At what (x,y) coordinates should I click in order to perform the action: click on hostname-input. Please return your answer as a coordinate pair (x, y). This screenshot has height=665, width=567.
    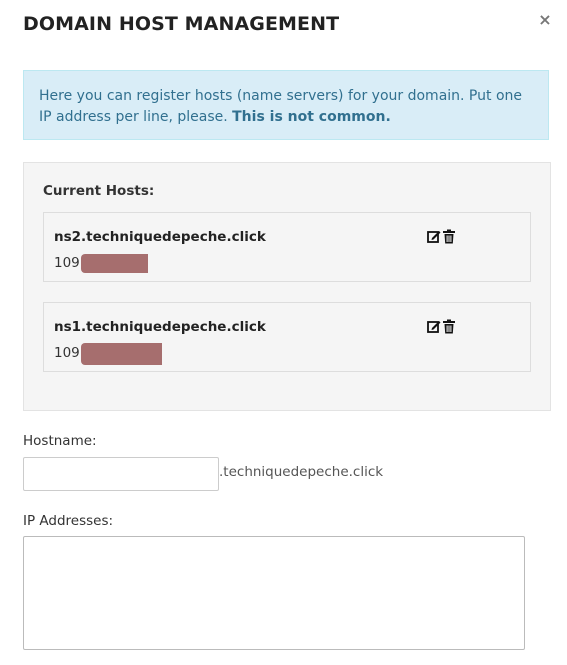
    Looking at the image, I should click on (121, 474).